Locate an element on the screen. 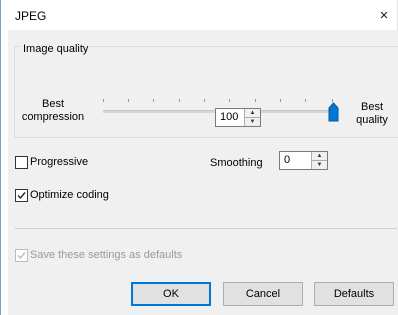 This screenshot has height=315, width=398. best-quality-line1: Best is located at coordinates (371, 107).